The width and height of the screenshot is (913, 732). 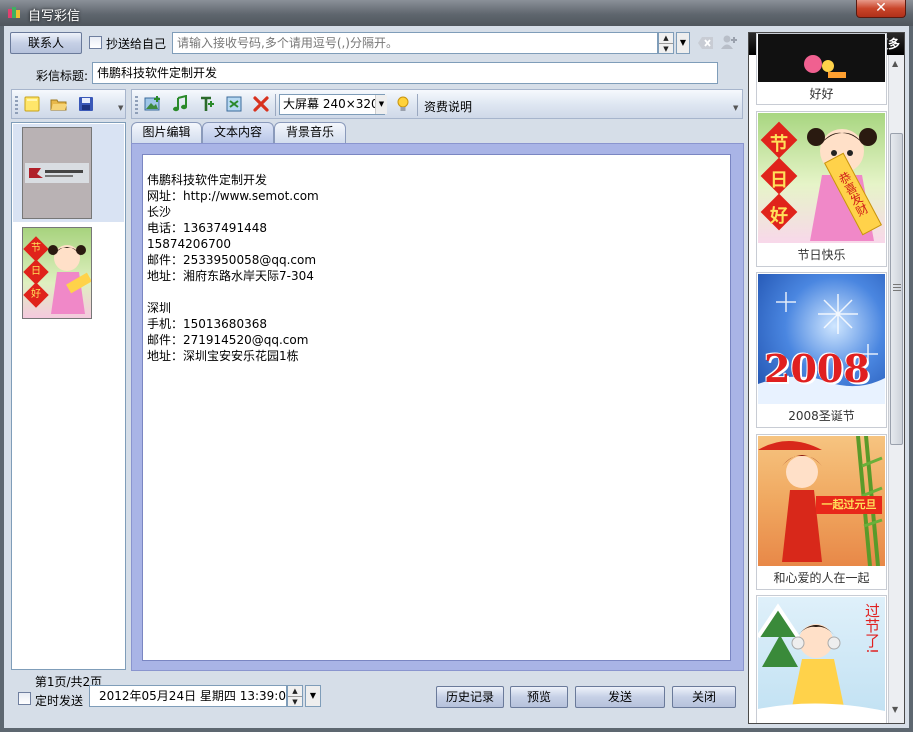 I want to click on gallery-card-image: 节 日 好 恭喜发财, so click(x=821, y=178).